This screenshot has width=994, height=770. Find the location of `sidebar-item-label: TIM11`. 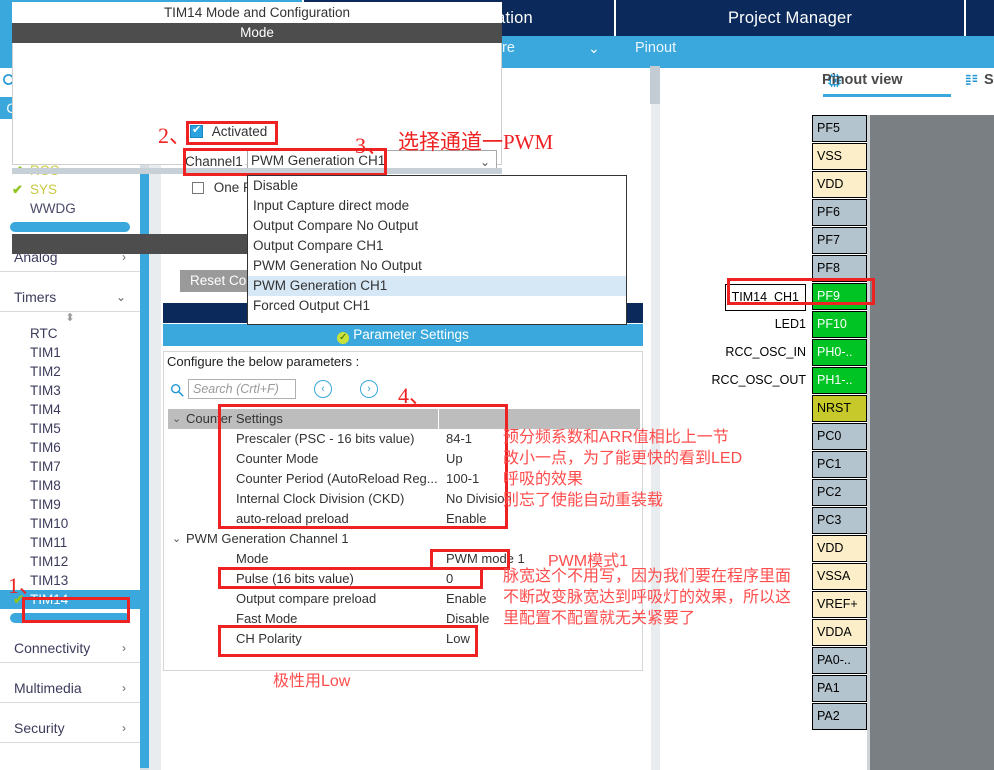

sidebar-item-label: TIM11 is located at coordinates (49, 542).